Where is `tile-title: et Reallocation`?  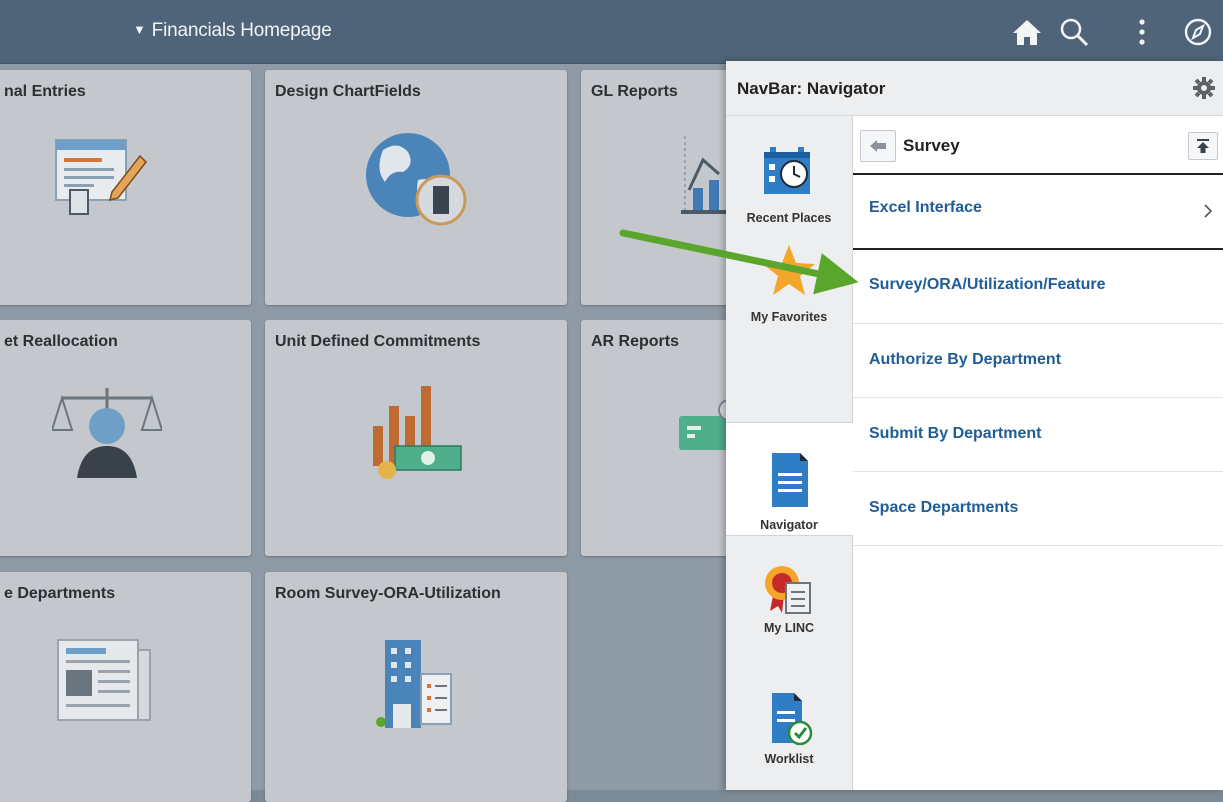 tile-title: et Reallocation is located at coordinates (61, 341).